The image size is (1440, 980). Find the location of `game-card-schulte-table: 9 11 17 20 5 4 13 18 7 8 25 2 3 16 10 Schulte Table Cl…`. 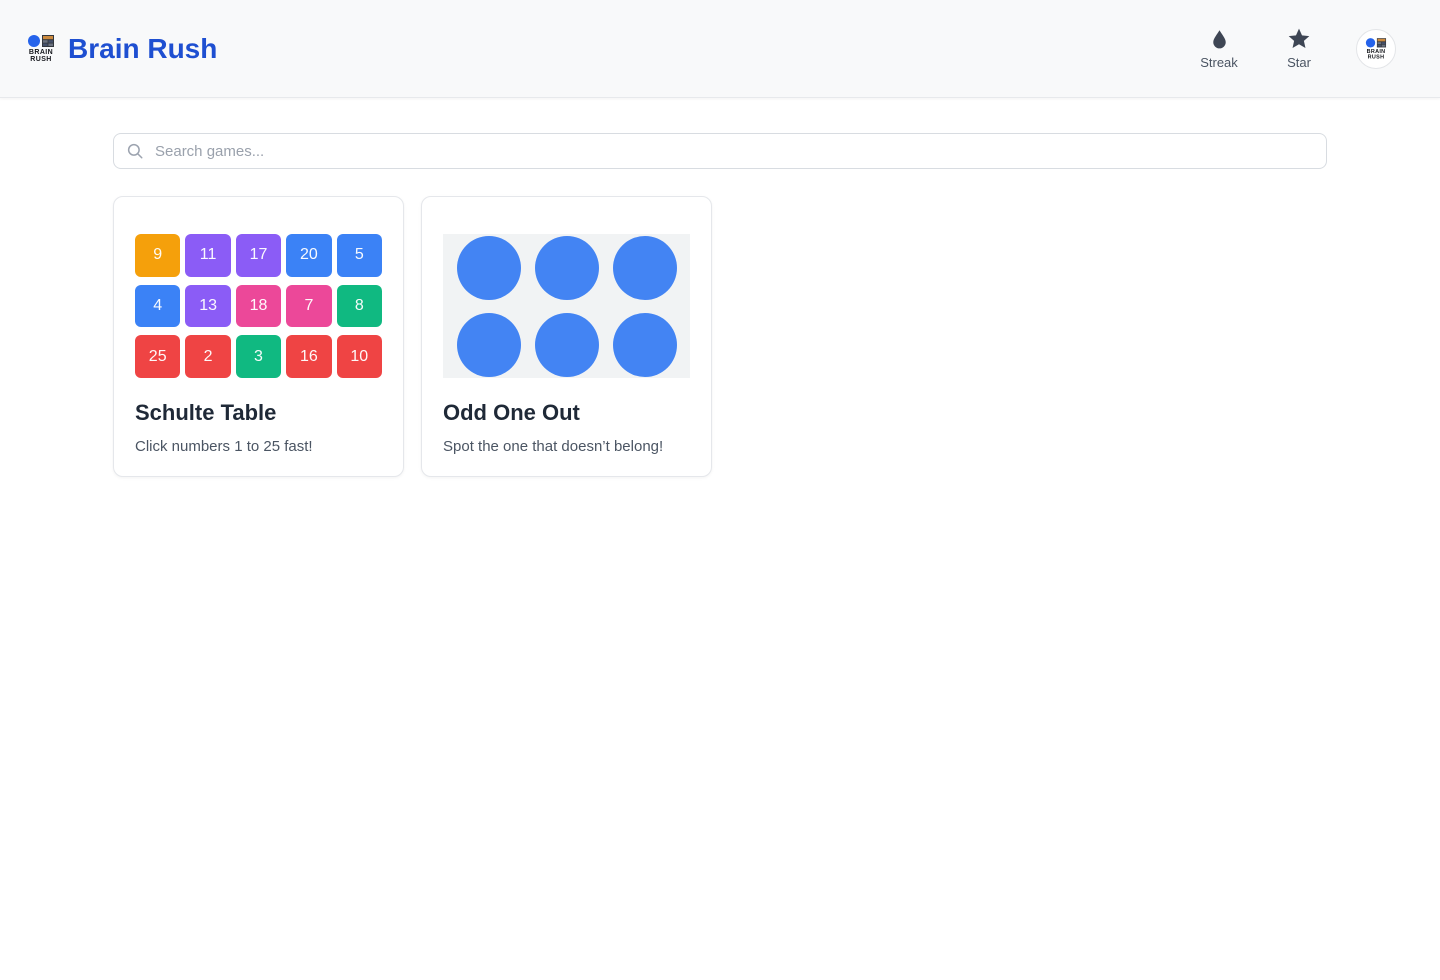

game-card-schulte-table: 9 11 17 20 5 4 13 18 7 8 25 2 3 16 10 Schulte Table Cl… is located at coordinates (258, 336).